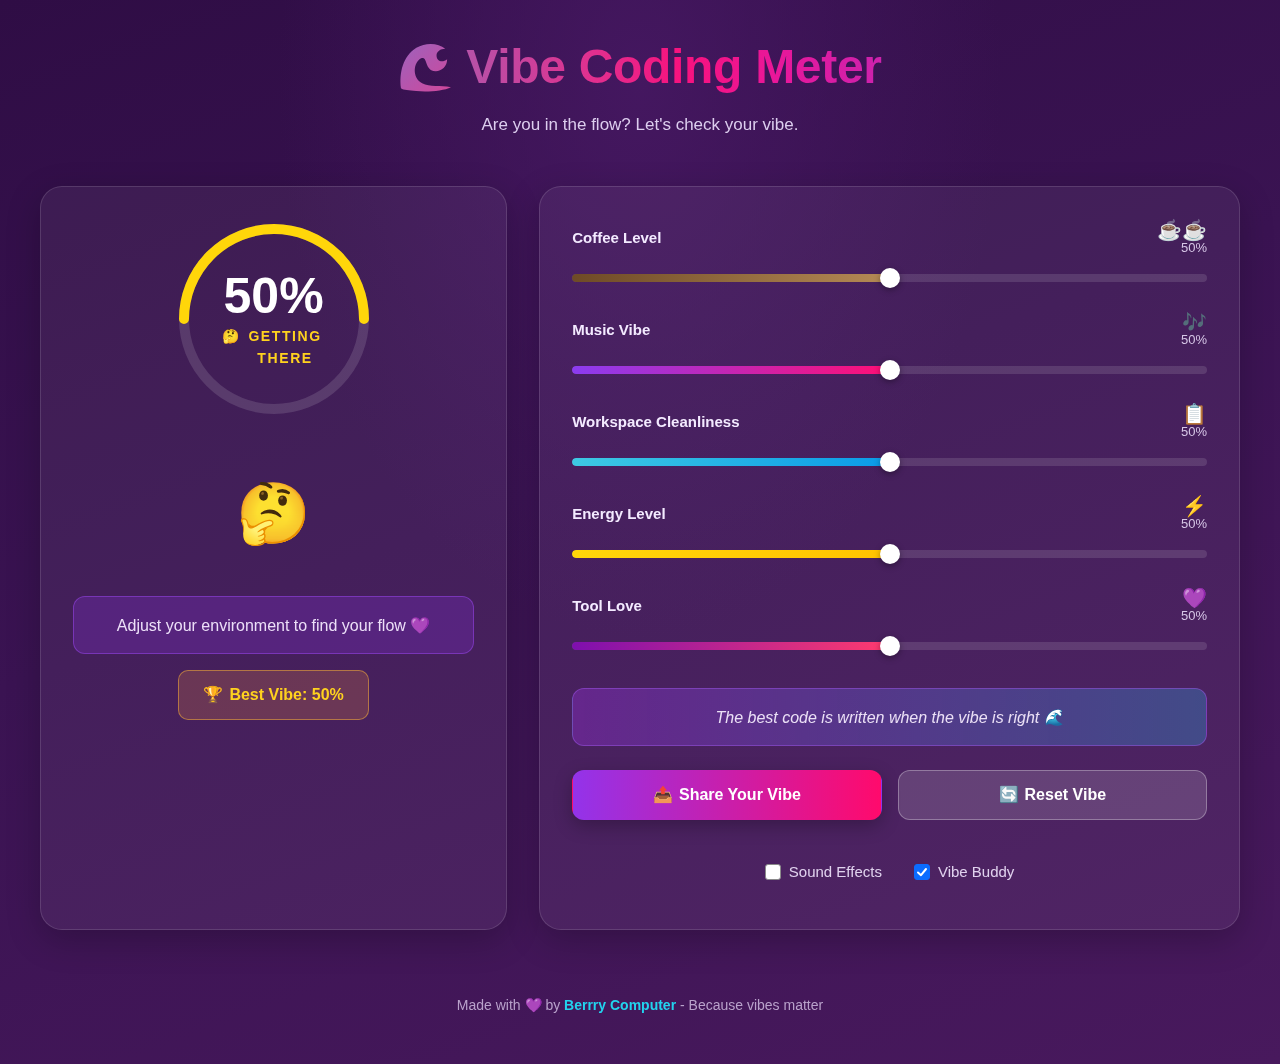 This screenshot has width=1280, height=1064. What do you see at coordinates (213, 695) in the screenshot?
I see `trophy-icon: 🏆` at bounding box center [213, 695].